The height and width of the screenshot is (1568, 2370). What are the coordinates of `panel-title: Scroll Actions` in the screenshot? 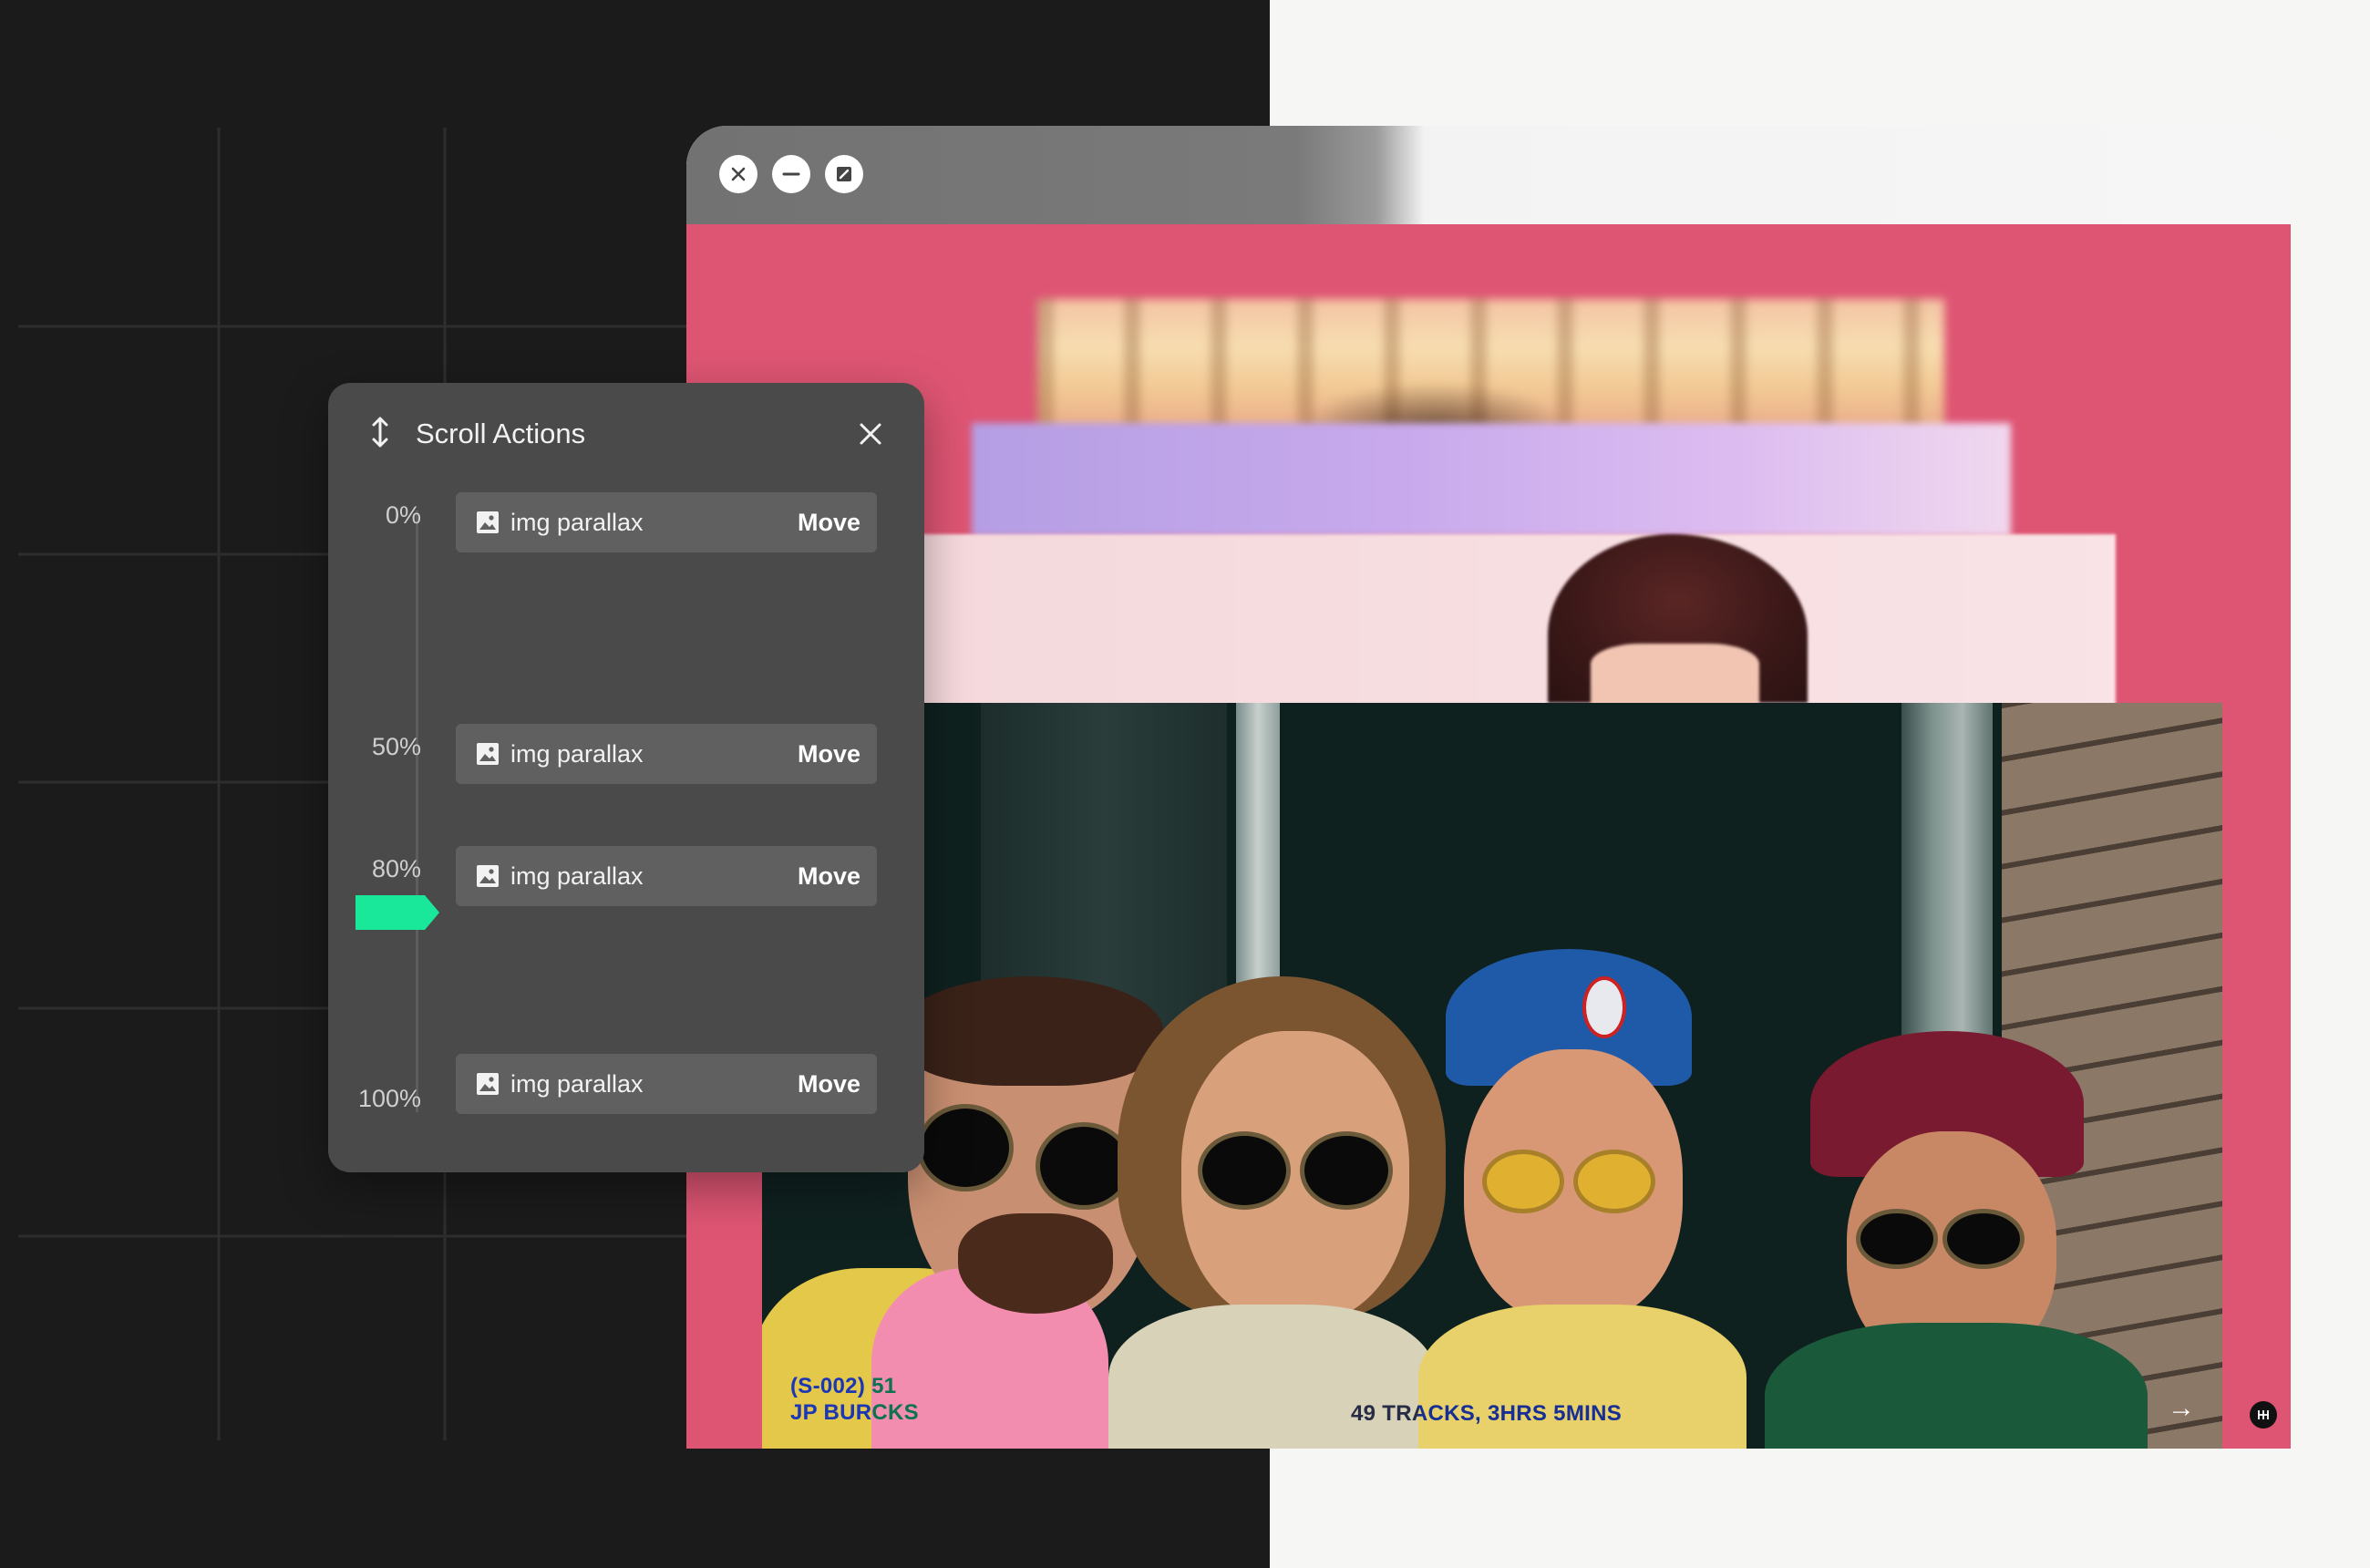 It's located at (501, 433).